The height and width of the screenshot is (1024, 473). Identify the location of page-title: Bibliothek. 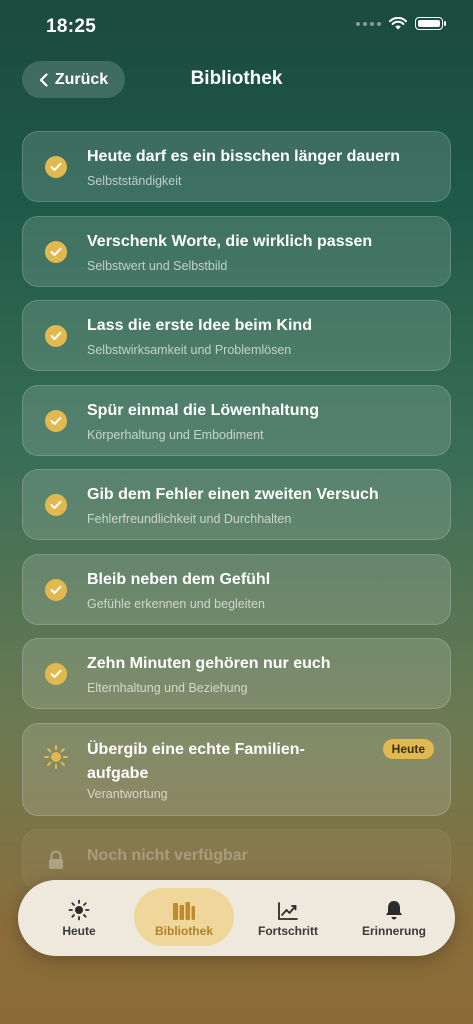
(236, 78).